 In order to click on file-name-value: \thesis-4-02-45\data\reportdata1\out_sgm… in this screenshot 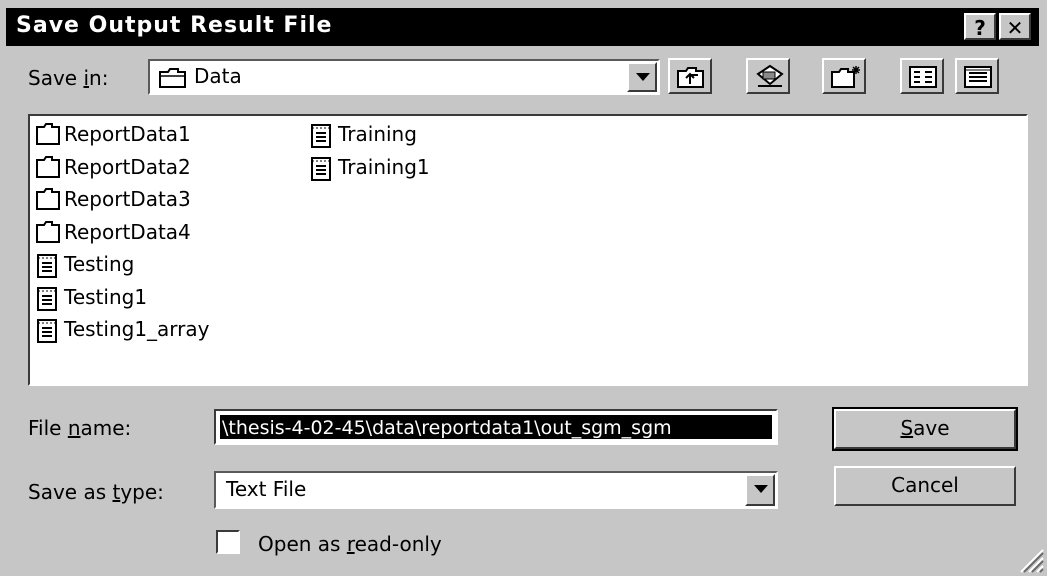, I will do `click(496, 427)`.